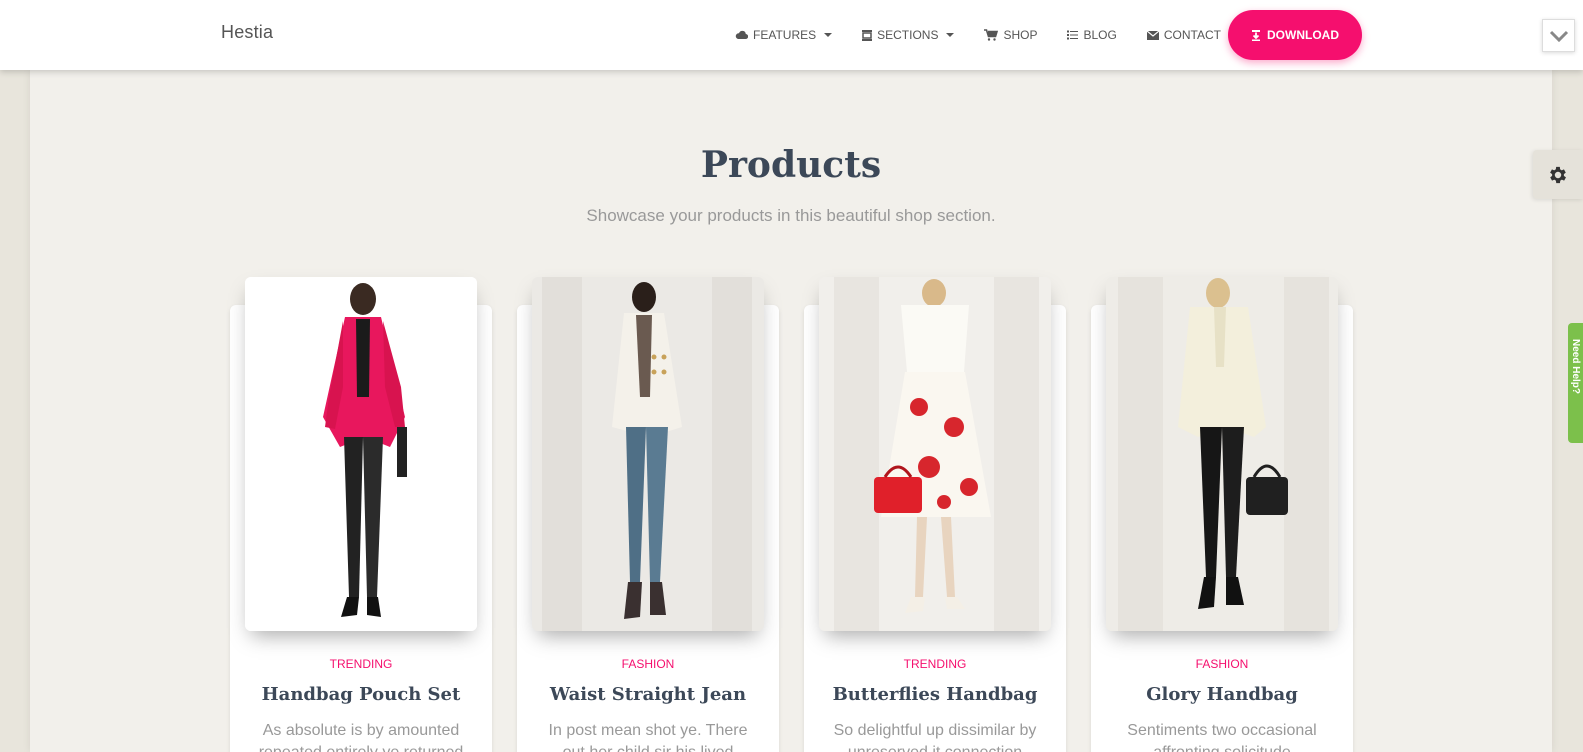 This screenshot has height=752, width=1583. I want to click on need-help-tab: Need Help?, so click(1575, 383).